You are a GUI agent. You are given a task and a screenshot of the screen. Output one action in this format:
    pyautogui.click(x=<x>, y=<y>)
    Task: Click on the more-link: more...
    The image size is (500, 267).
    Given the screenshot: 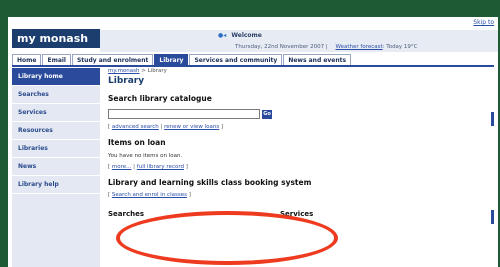 What is the action you would take?
    pyautogui.click(x=122, y=167)
    